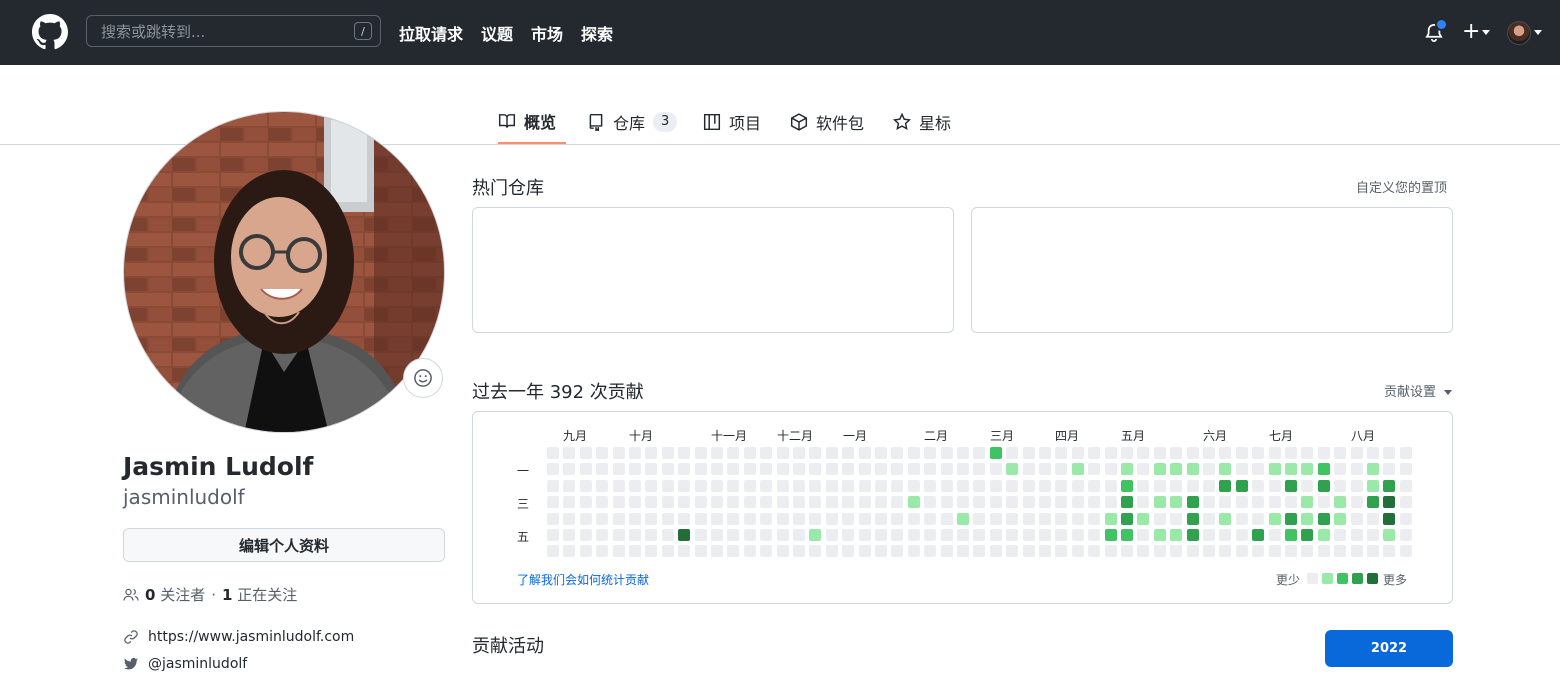 The height and width of the screenshot is (688, 1560). What do you see at coordinates (497, 33) in the screenshot?
I see `nav-issues: 议题` at bounding box center [497, 33].